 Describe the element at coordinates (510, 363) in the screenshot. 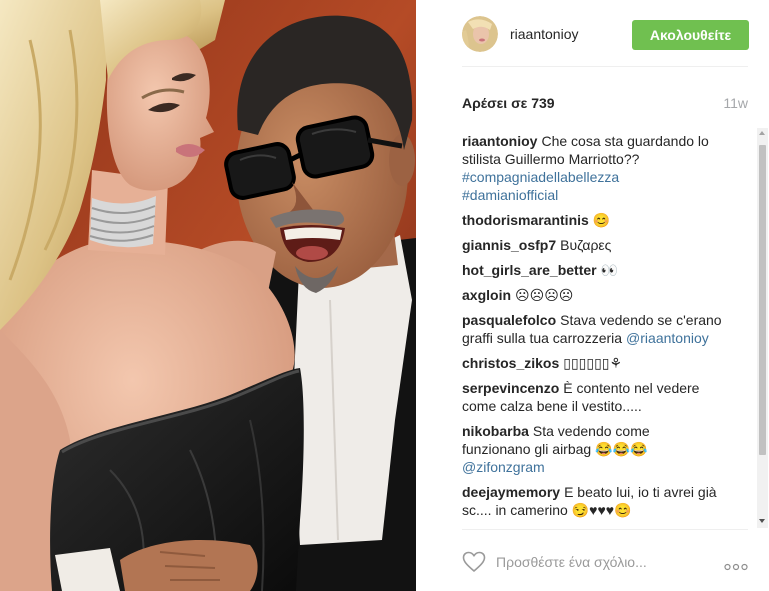

I see `comment-username: christos_zikos` at that location.